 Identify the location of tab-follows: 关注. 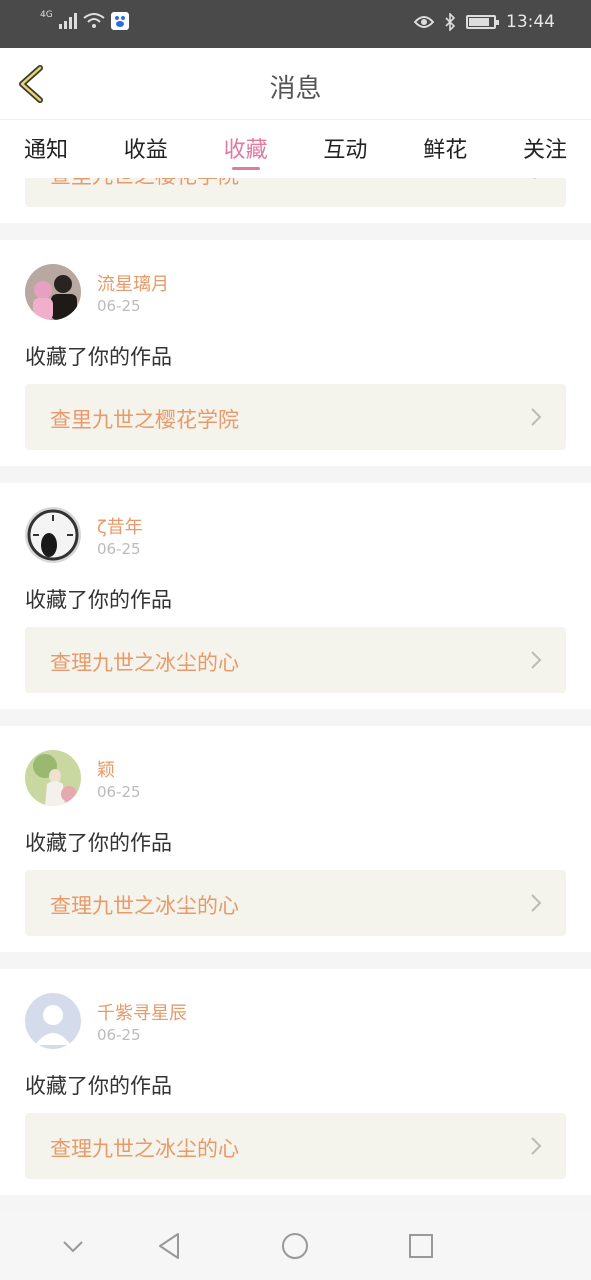
(545, 149).